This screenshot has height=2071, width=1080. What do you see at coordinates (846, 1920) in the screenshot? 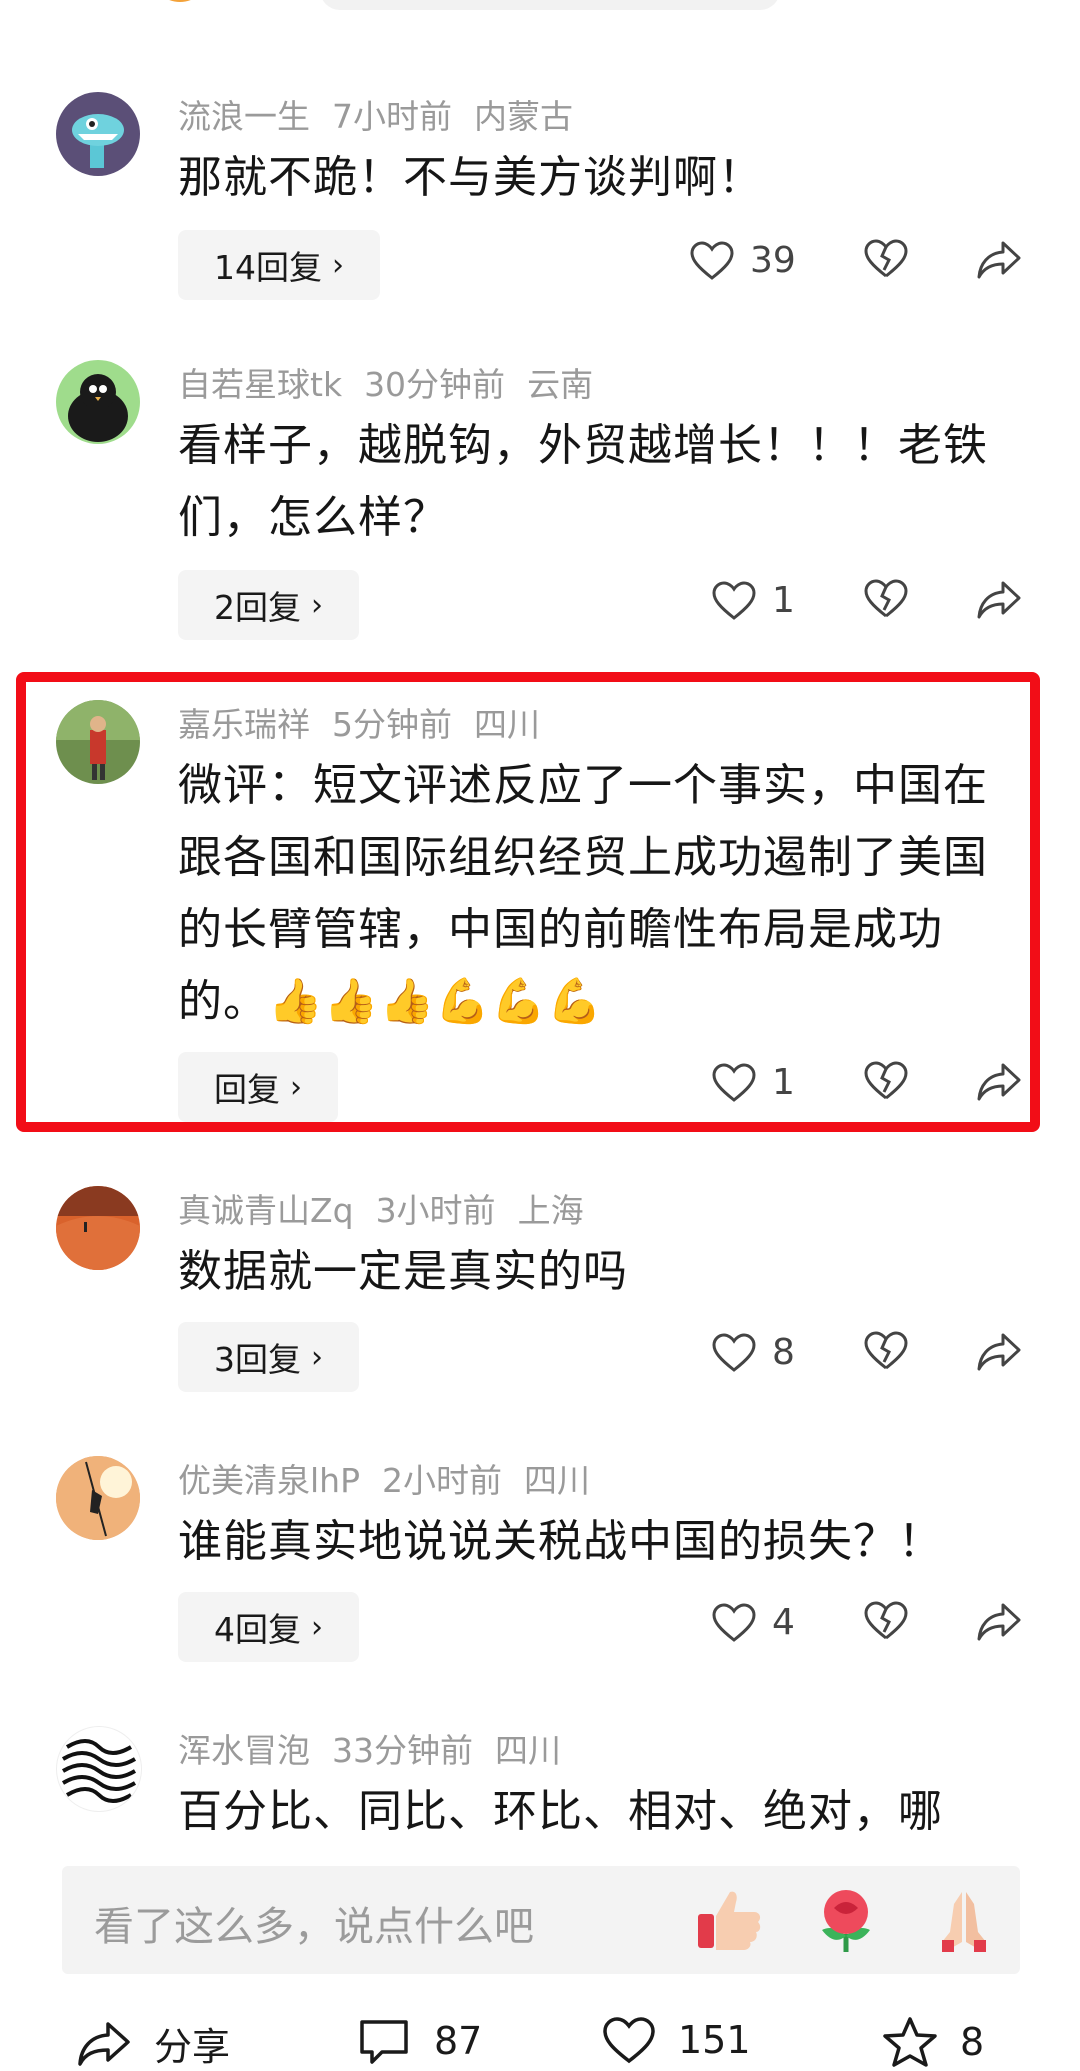
I see `rose-emoji-button` at bounding box center [846, 1920].